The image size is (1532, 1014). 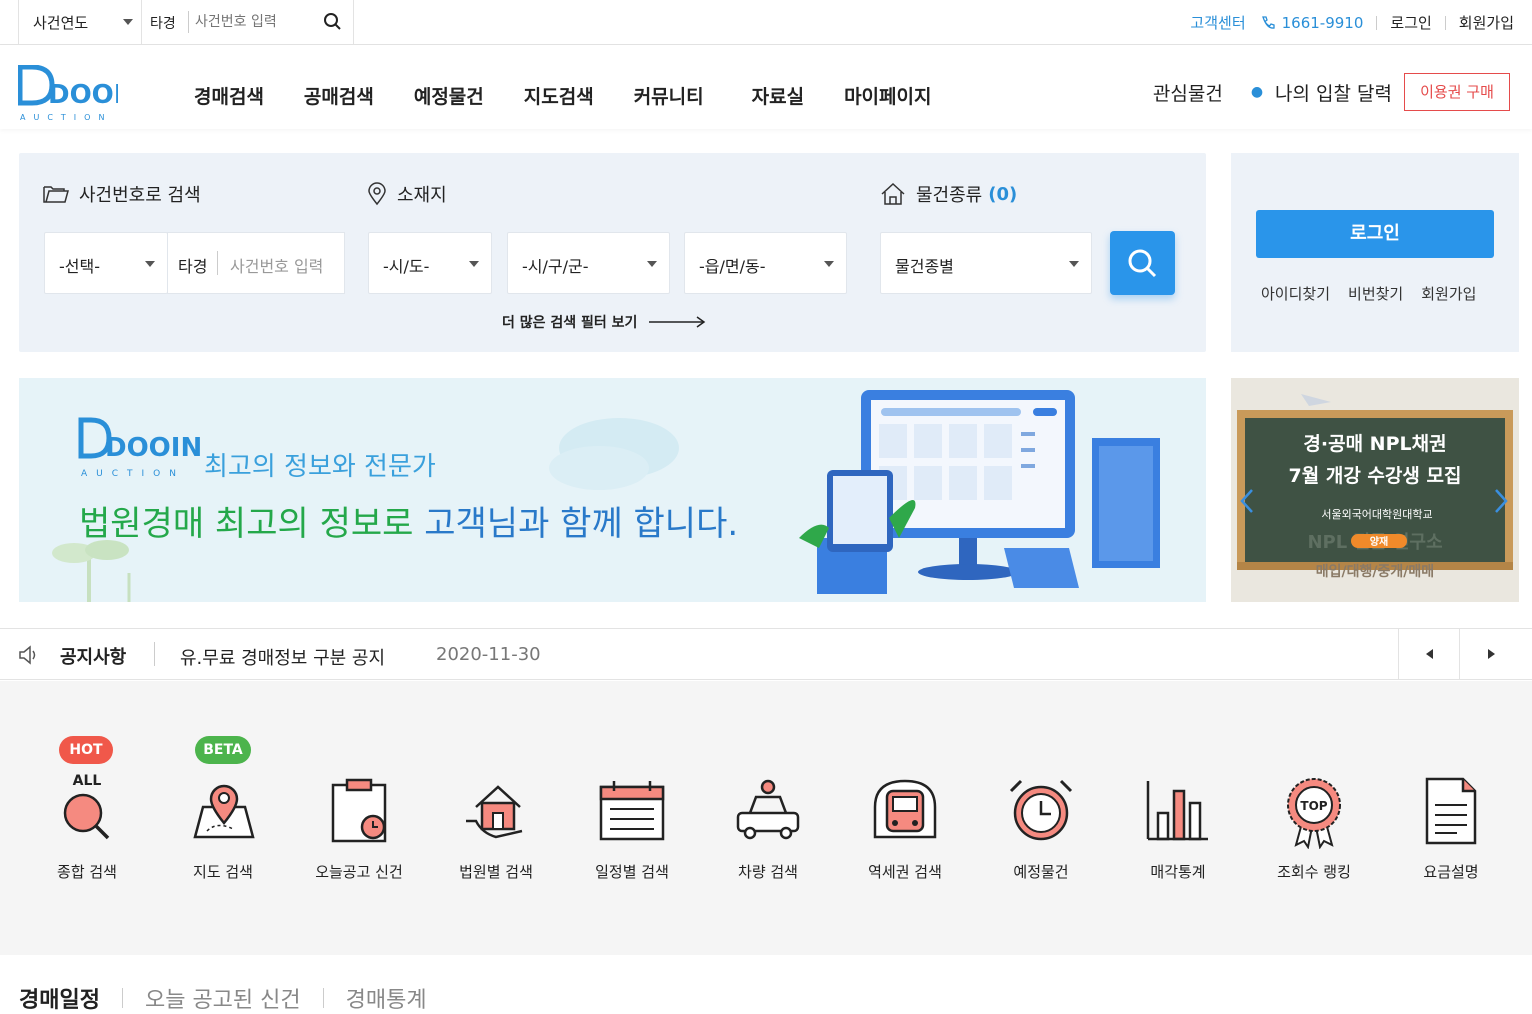 I want to click on quick-label: 차량 검색, so click(x=768, y=872).